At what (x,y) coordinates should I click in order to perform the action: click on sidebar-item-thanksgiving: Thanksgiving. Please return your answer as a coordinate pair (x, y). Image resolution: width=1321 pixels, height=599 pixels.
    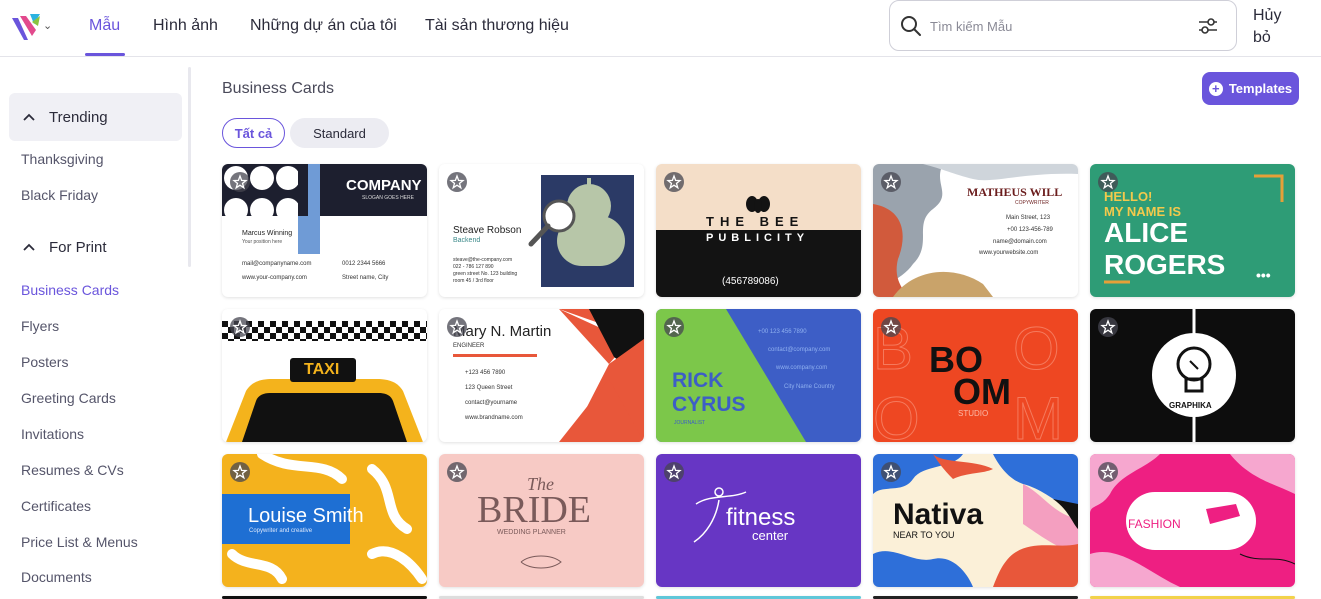
    Looking at the image, I should click on (62, 159).